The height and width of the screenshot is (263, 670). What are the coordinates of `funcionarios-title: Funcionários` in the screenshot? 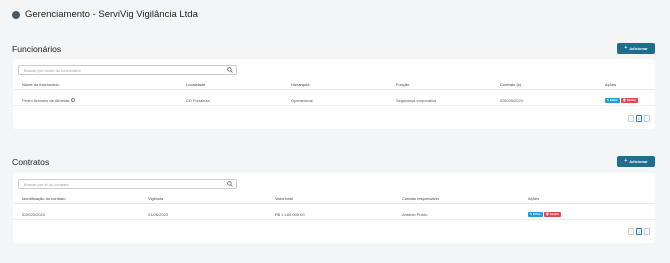 It's located at (37, 49).